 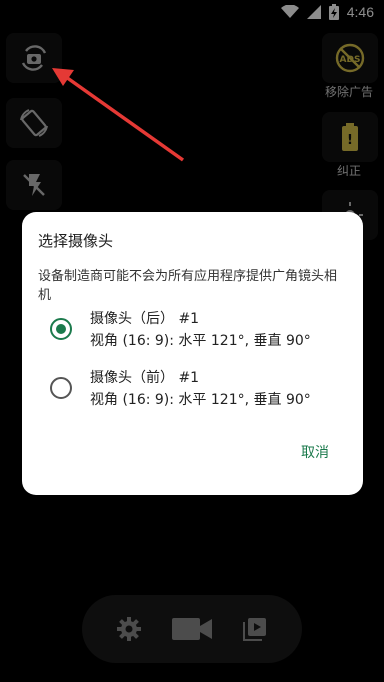 What do you see at coordinates (145, 378) in the screenshot?
I see `option-title: 摄像头（前） #1` at bounding box center [145, 378].